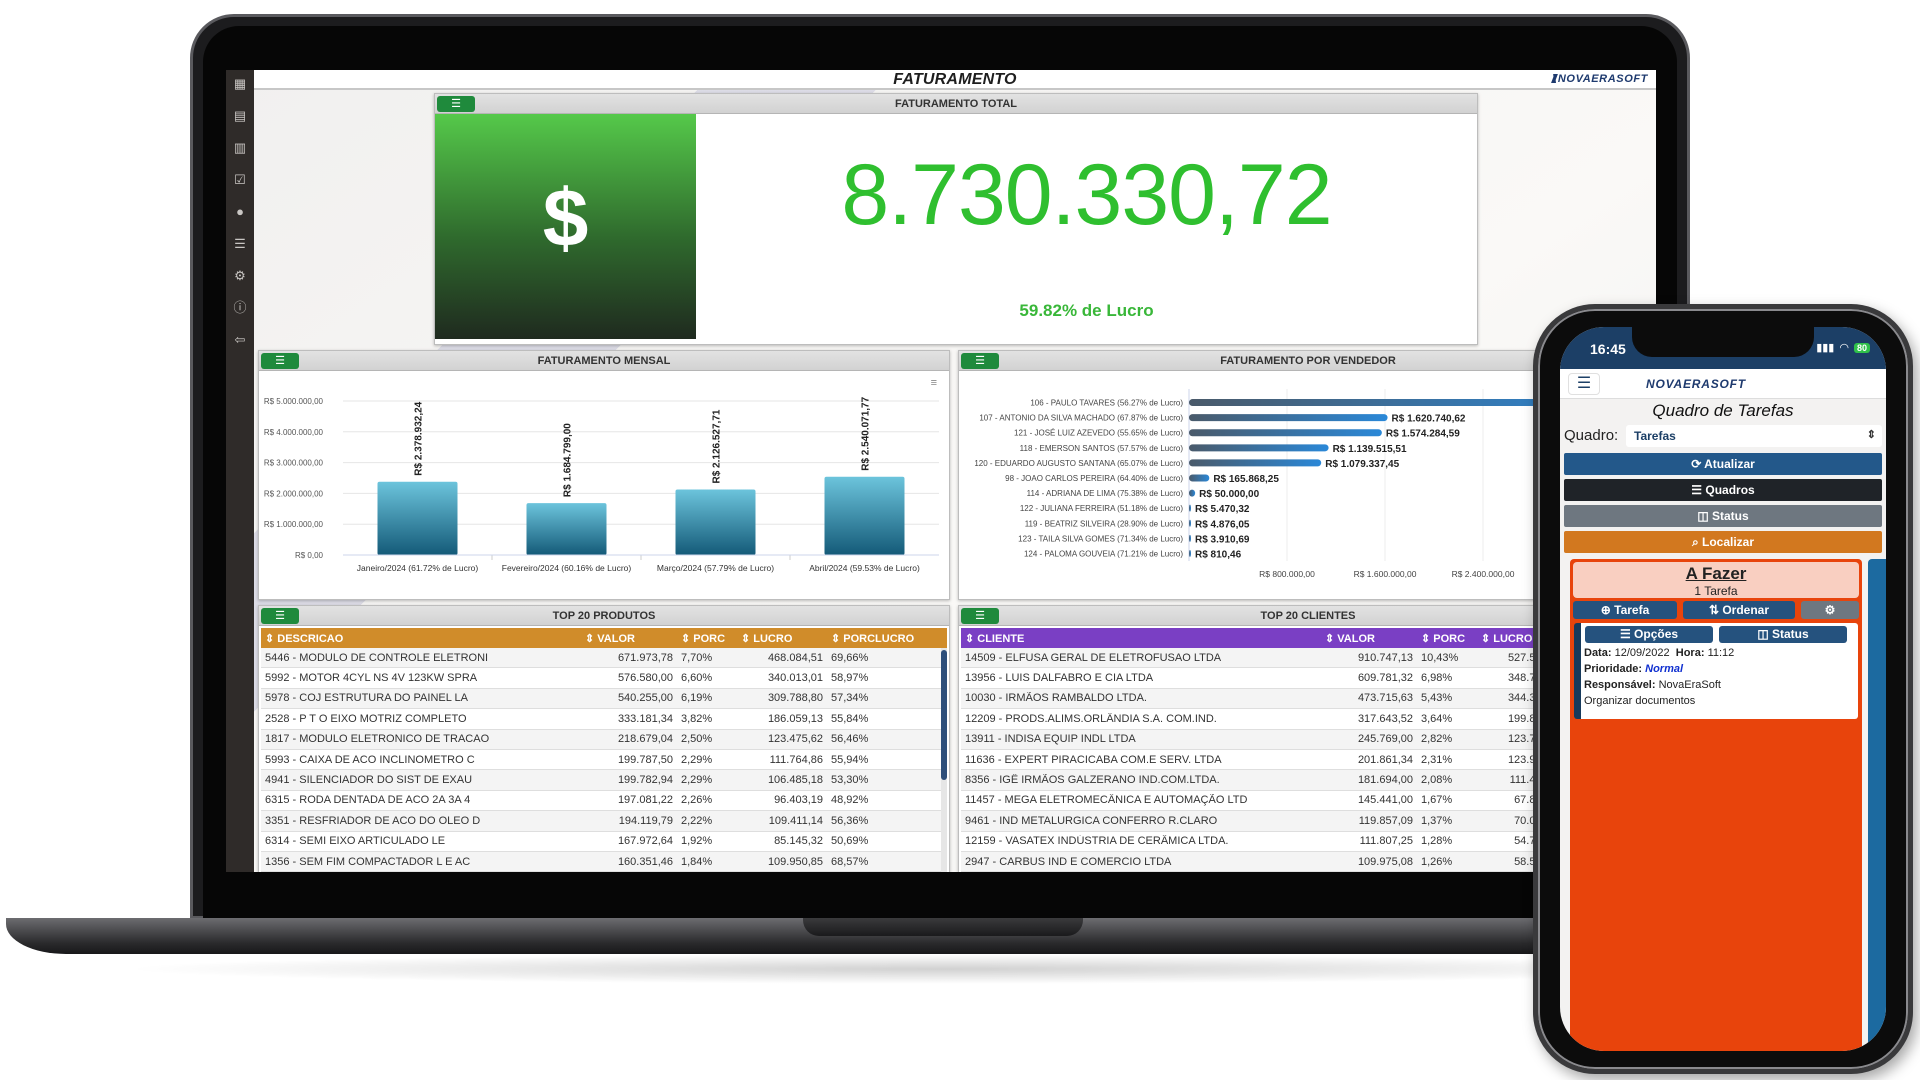 The height and width of the screenshot is (1080, 1920). I want to click on info-icon: ⓘ, so click(240, 308).